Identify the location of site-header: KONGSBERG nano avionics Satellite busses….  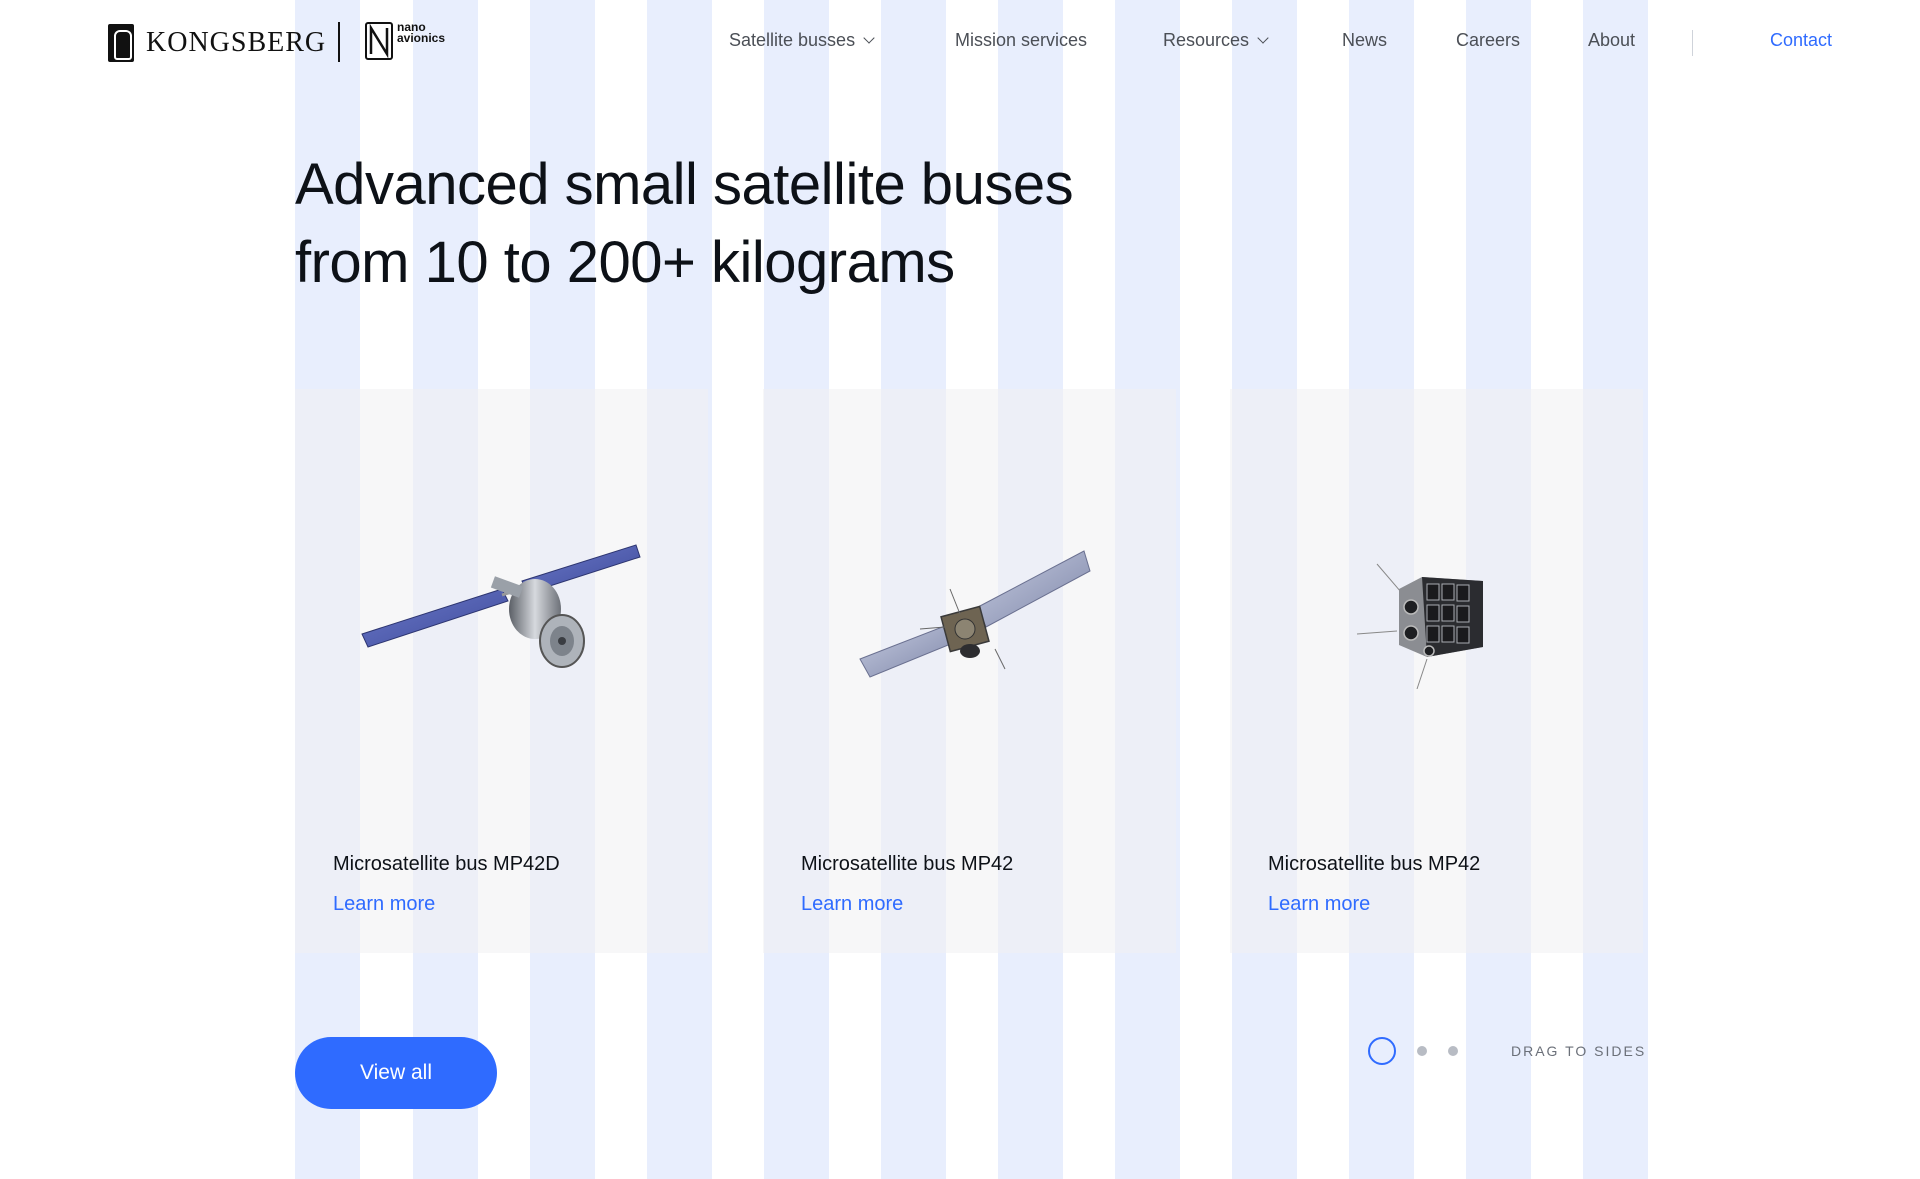
(960, 44).